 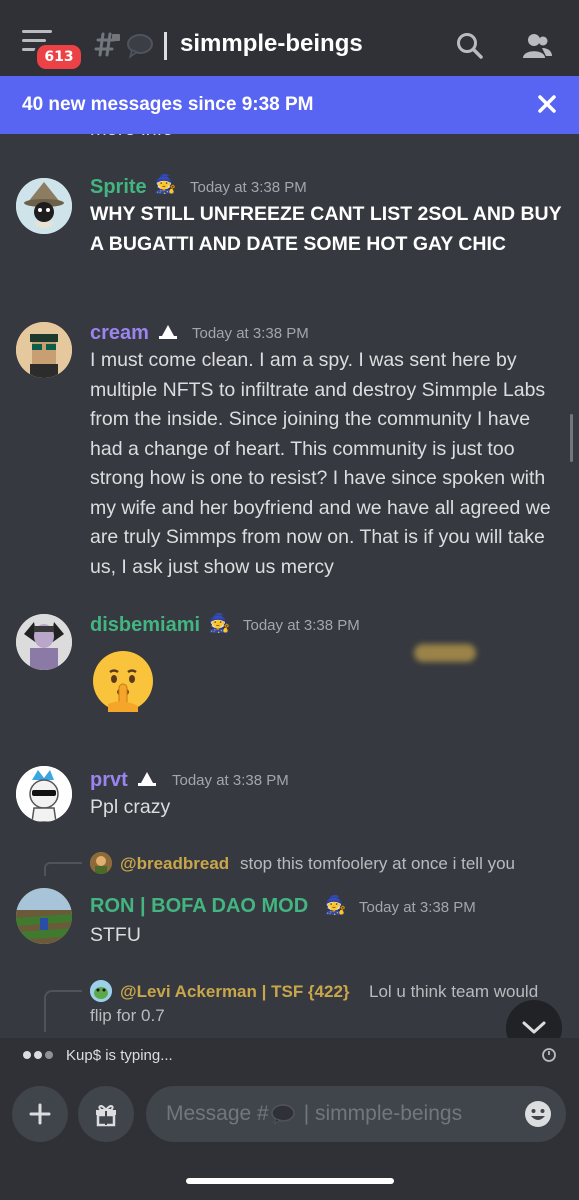 I want to click on shushing-face-emoji, so click(x=123, y=681).